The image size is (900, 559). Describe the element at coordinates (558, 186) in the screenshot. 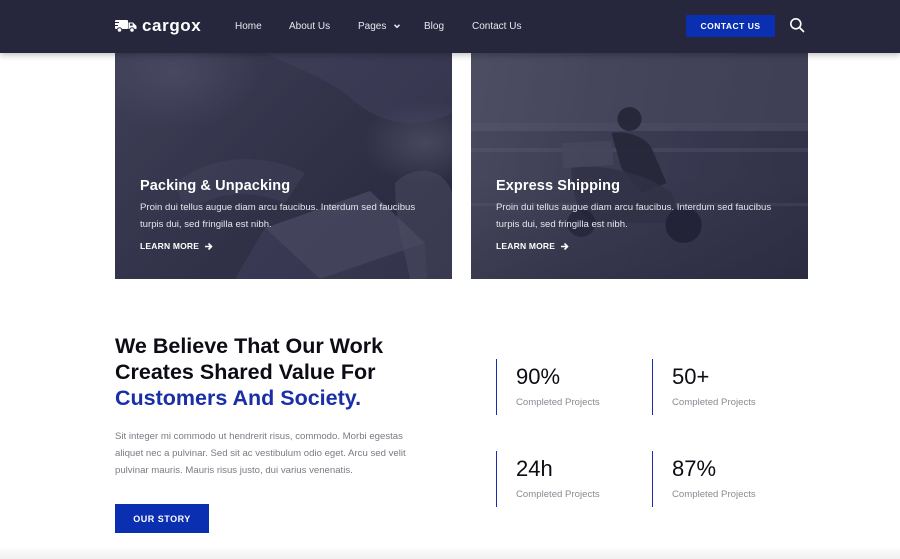

I see `service-title: Express Shipping` at that location.